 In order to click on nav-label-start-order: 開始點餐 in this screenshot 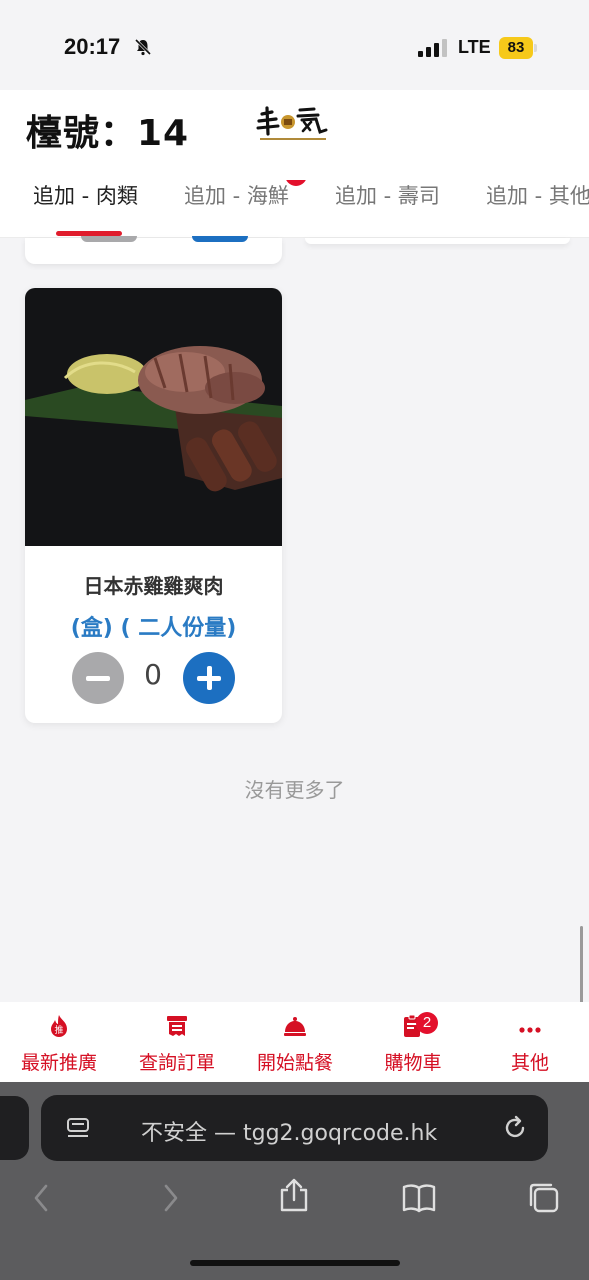, I will do `click(294, 1063)`.